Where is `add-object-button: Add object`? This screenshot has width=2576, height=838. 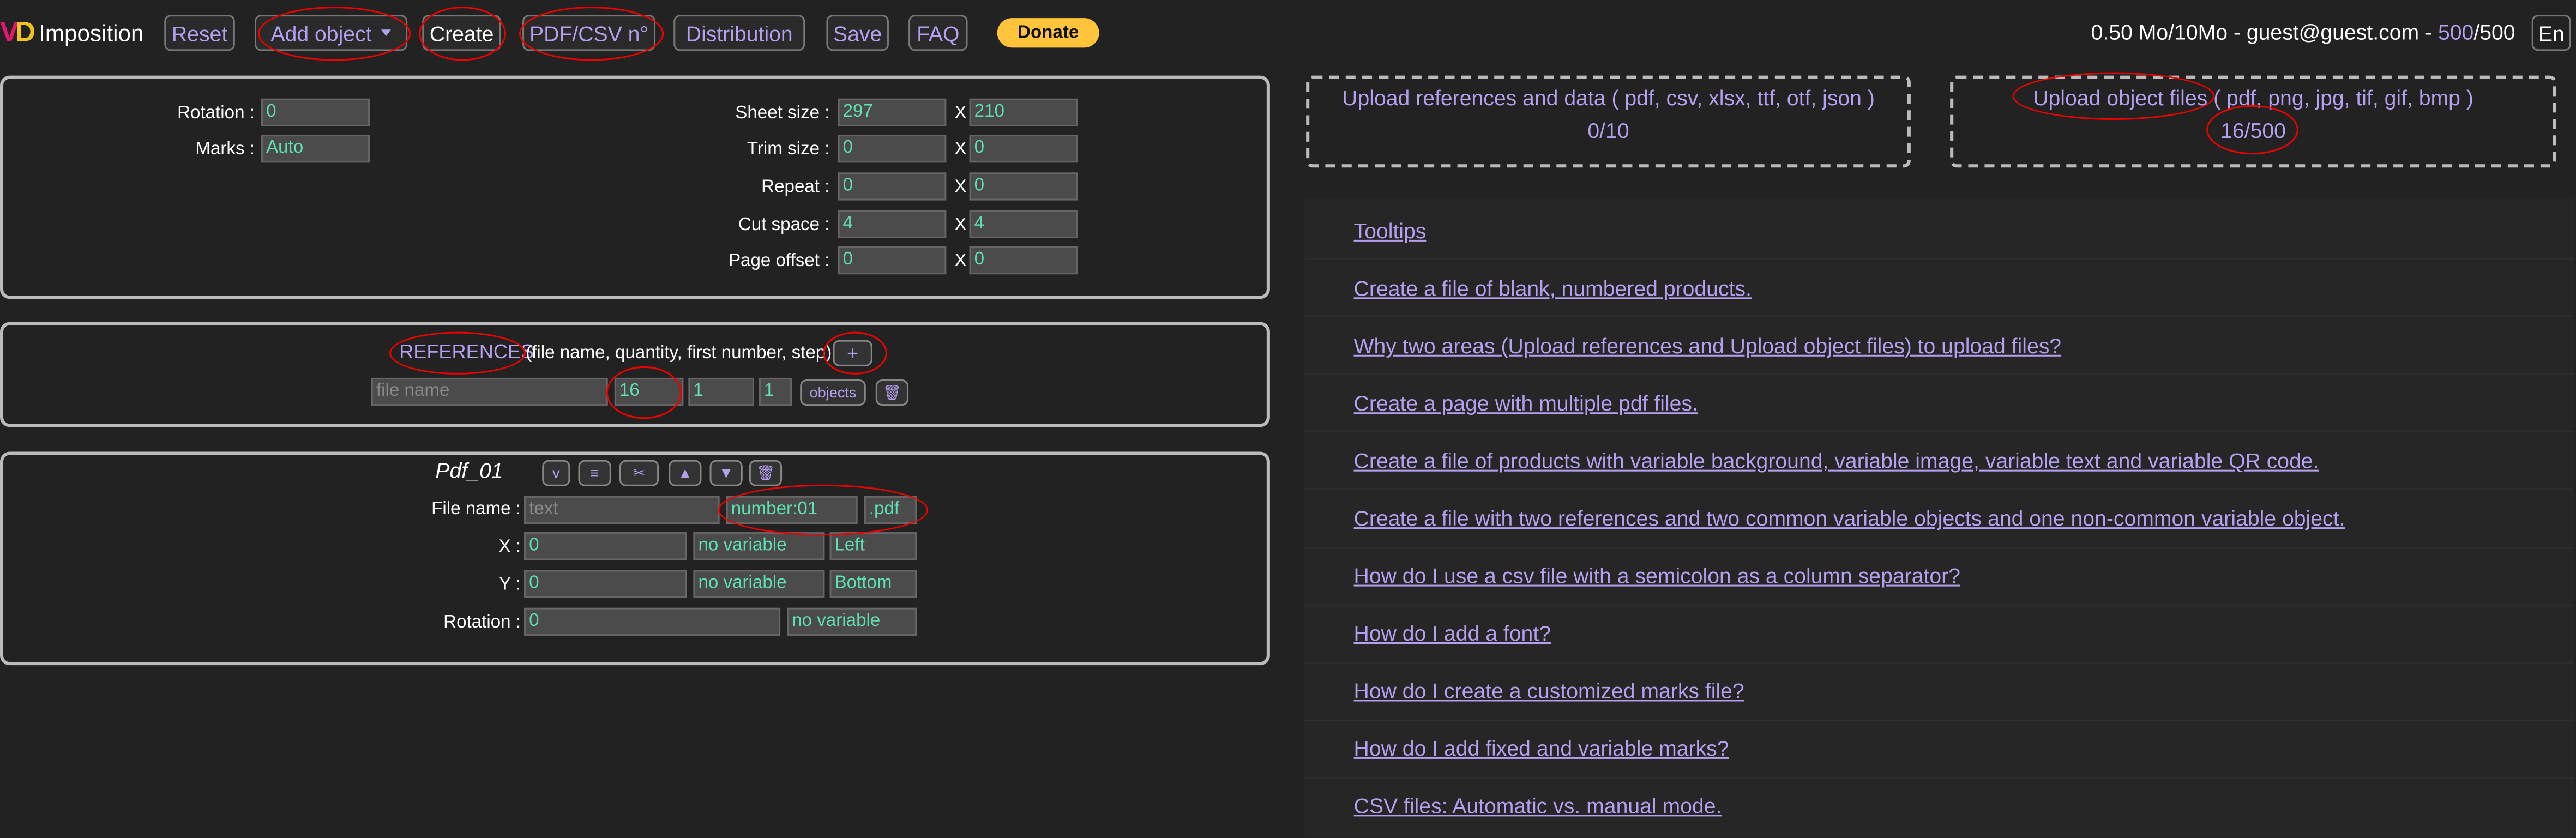
add-object-button: Add object is located at coordinates (331, 33).